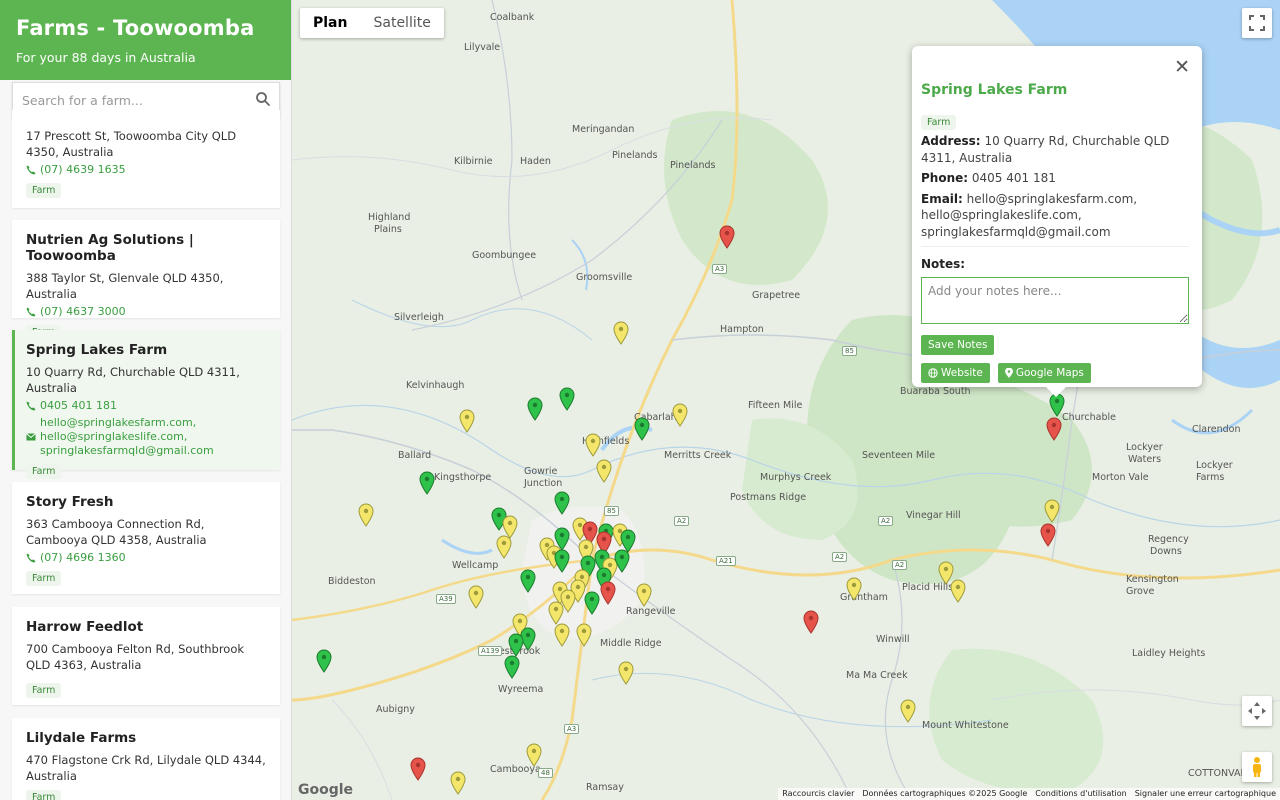  Describe the element at coordinates (146, 312) in the screenshot. I see `farm-phone: (07) 4637 3000` at that location.